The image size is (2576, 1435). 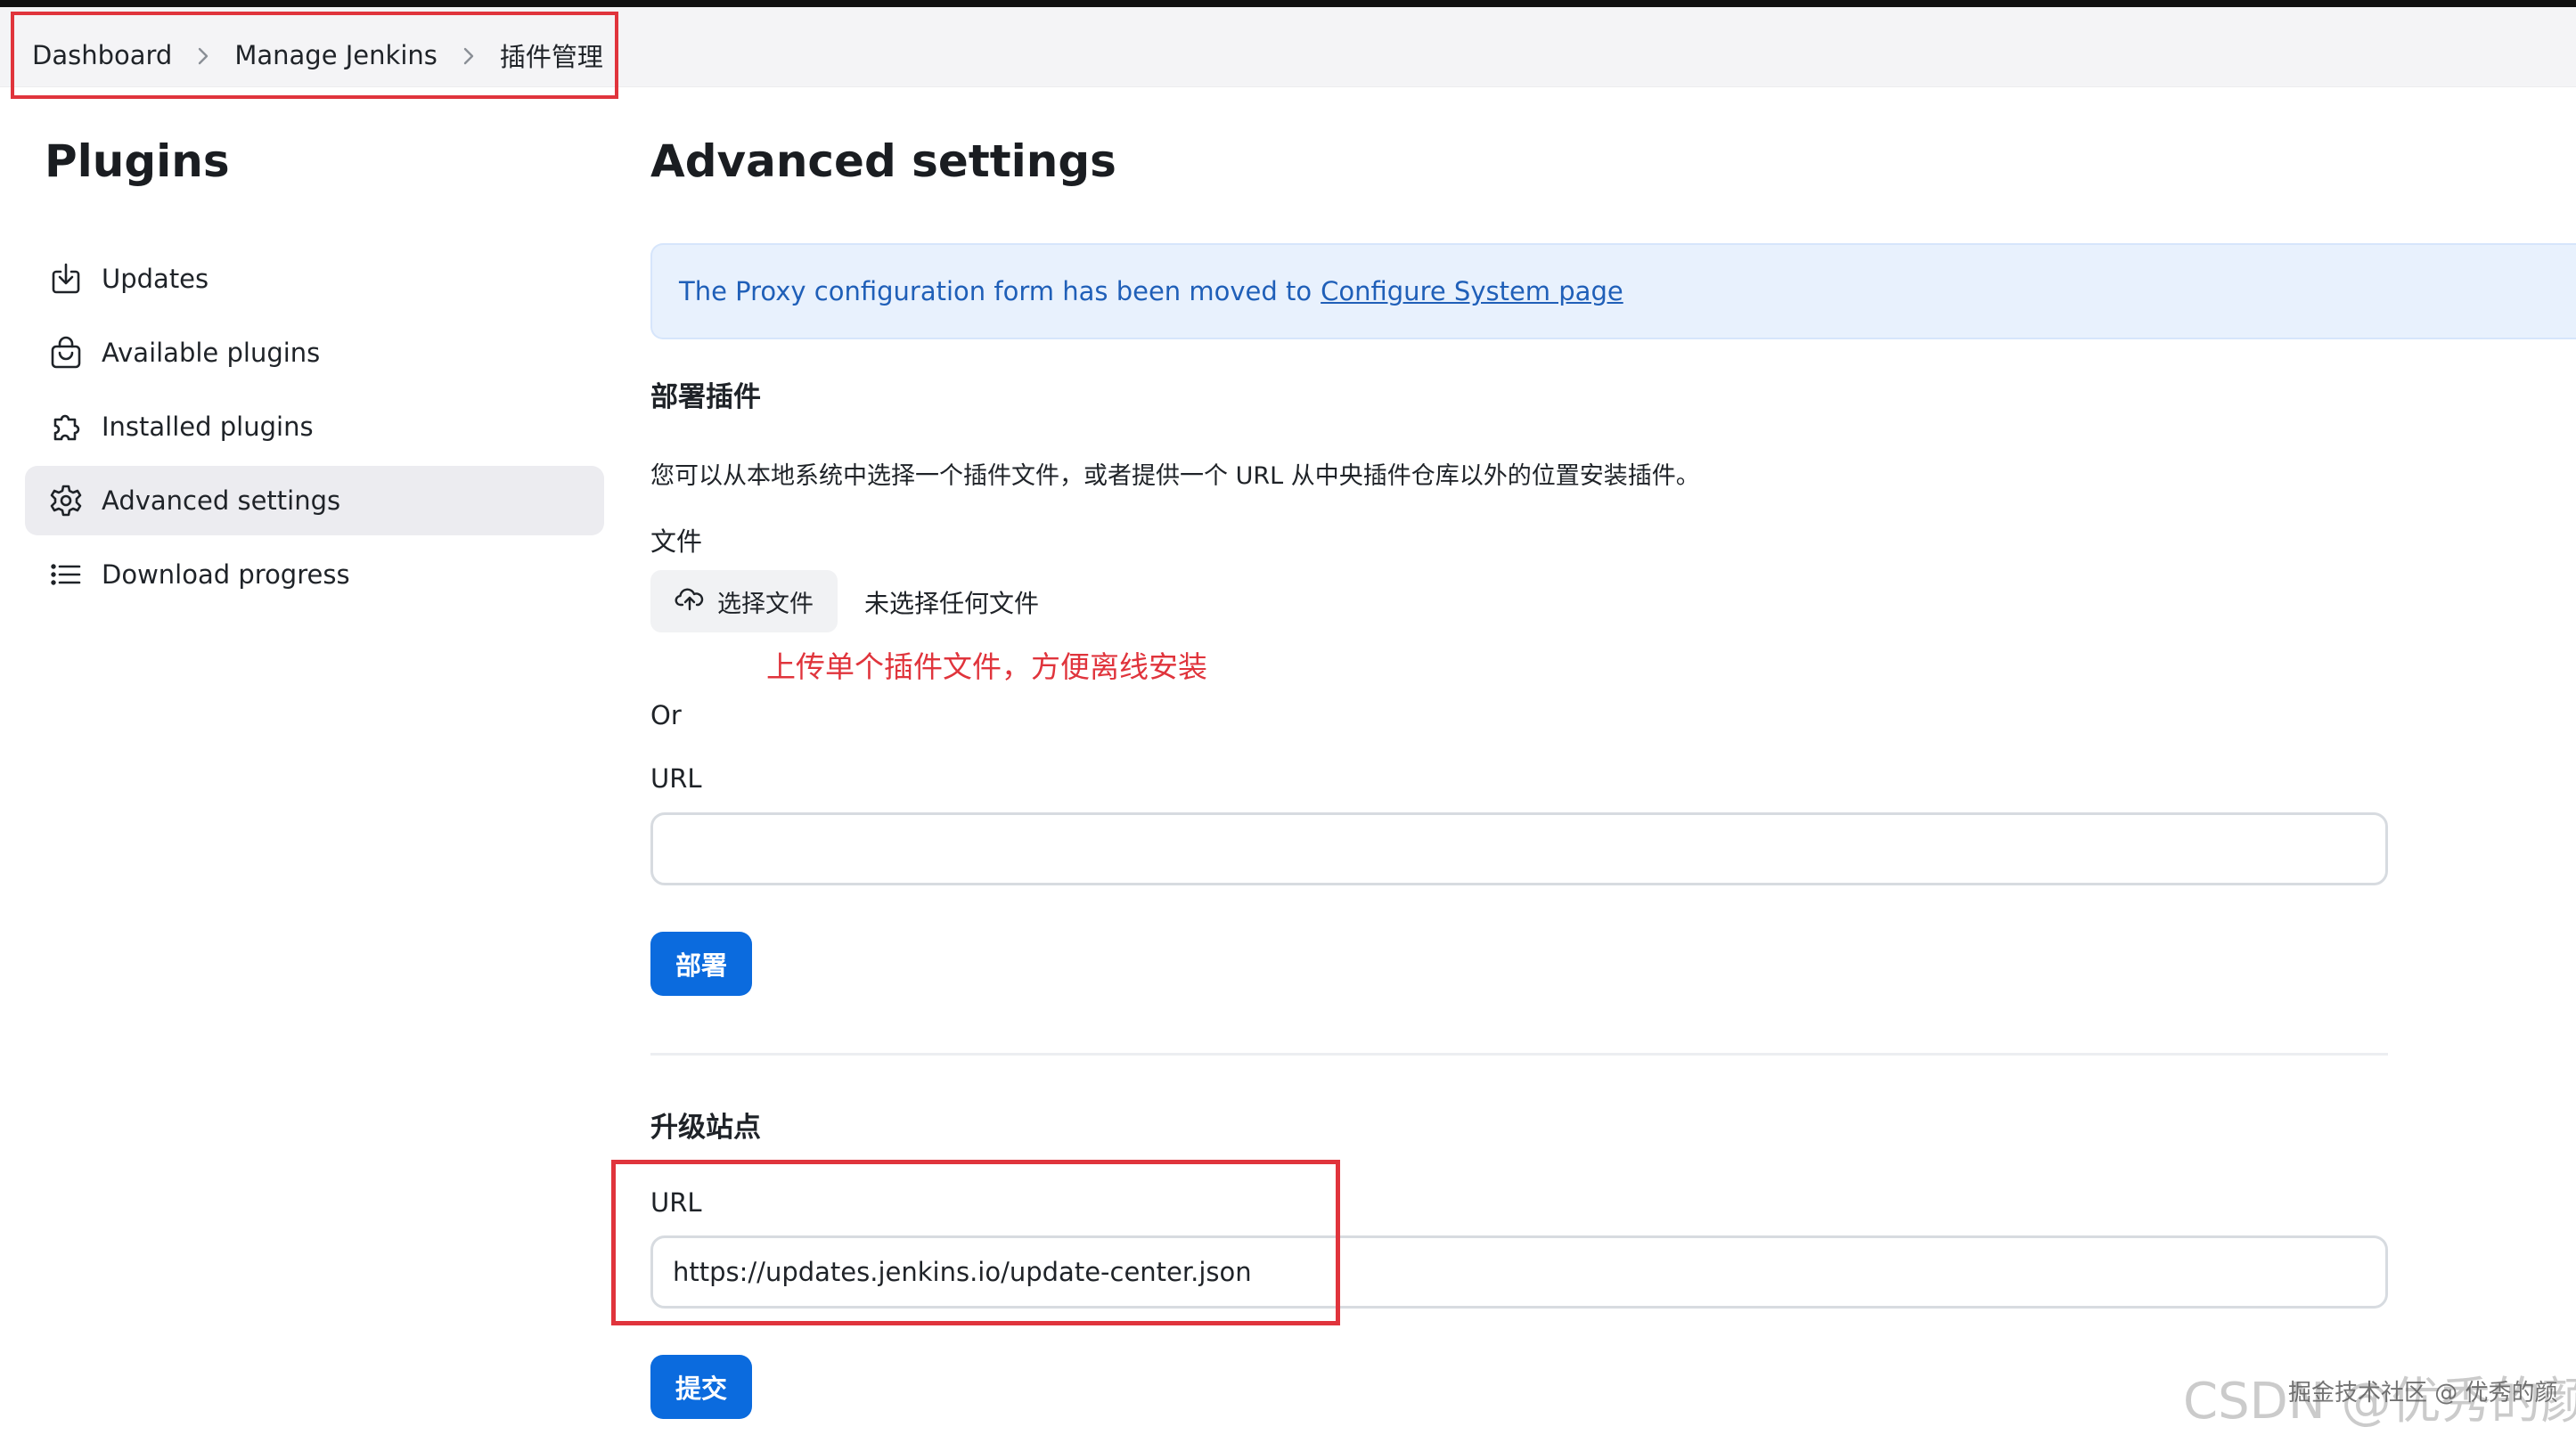 What do you see at coordinates (221, 500) in the screenshot?
I see `sidebar-item-label: Advanced settings` at bounding box center [221, 500].